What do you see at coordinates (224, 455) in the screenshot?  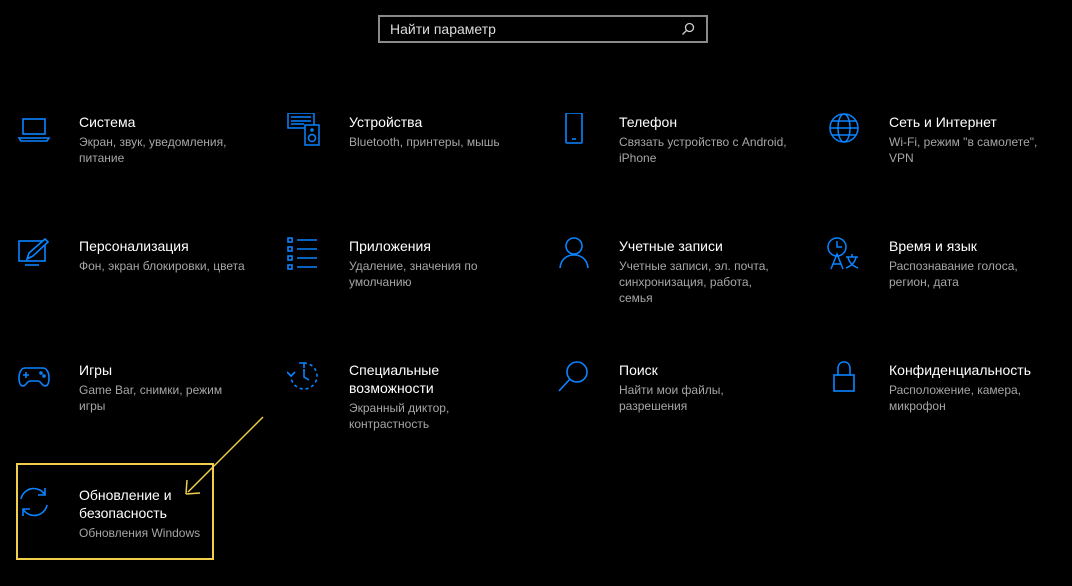 I see `annotation-arrow` at bounding box center [224, 455].